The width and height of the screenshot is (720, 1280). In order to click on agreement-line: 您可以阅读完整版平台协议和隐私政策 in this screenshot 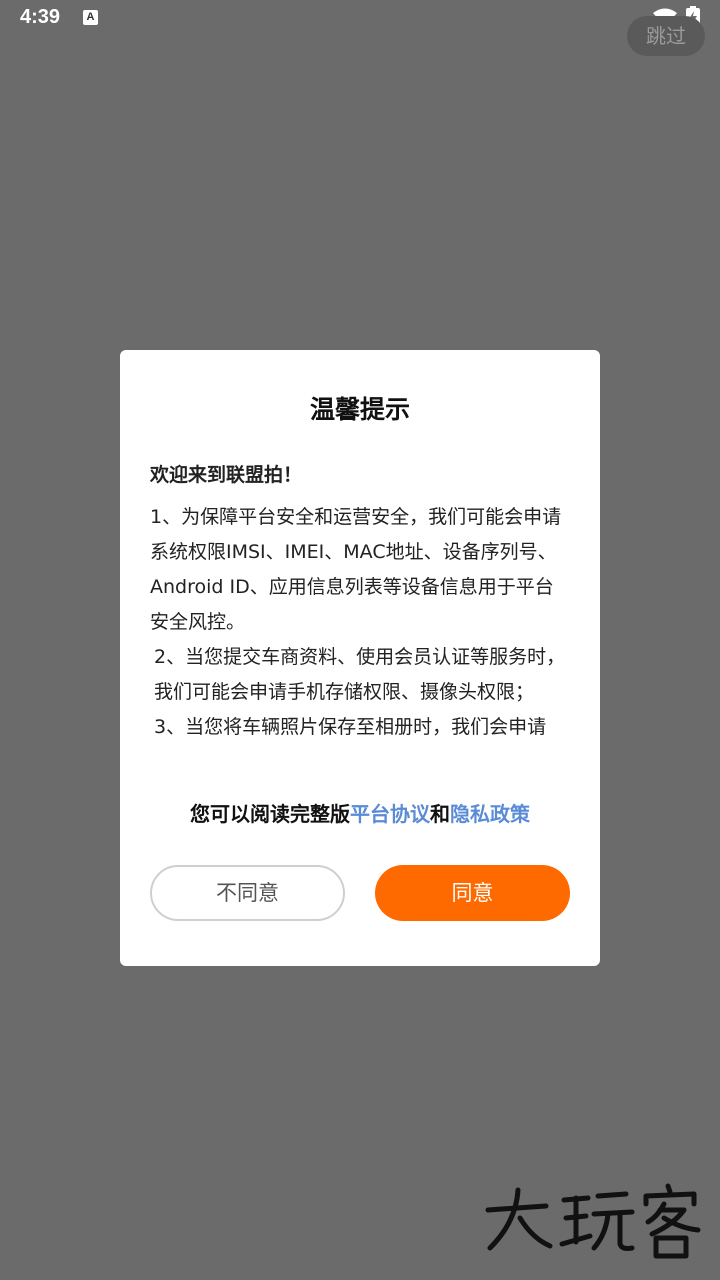, I will do `click(360, 812)`.